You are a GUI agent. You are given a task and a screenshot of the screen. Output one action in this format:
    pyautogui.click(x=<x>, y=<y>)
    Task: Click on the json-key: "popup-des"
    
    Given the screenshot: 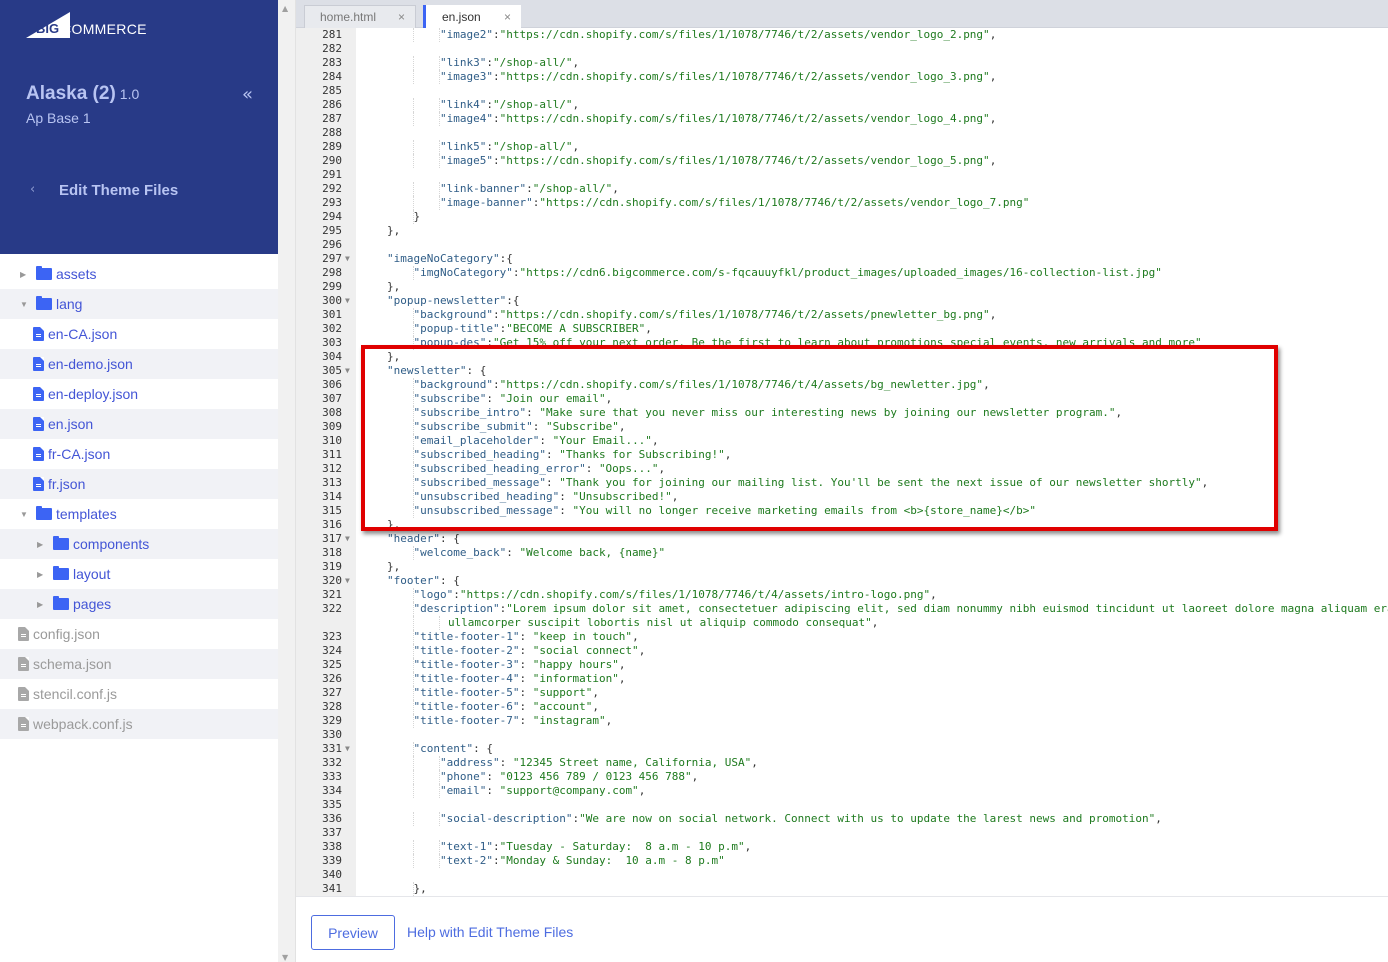 What is the action you would take?
    pyautogui.click(x=450, y=342)
    